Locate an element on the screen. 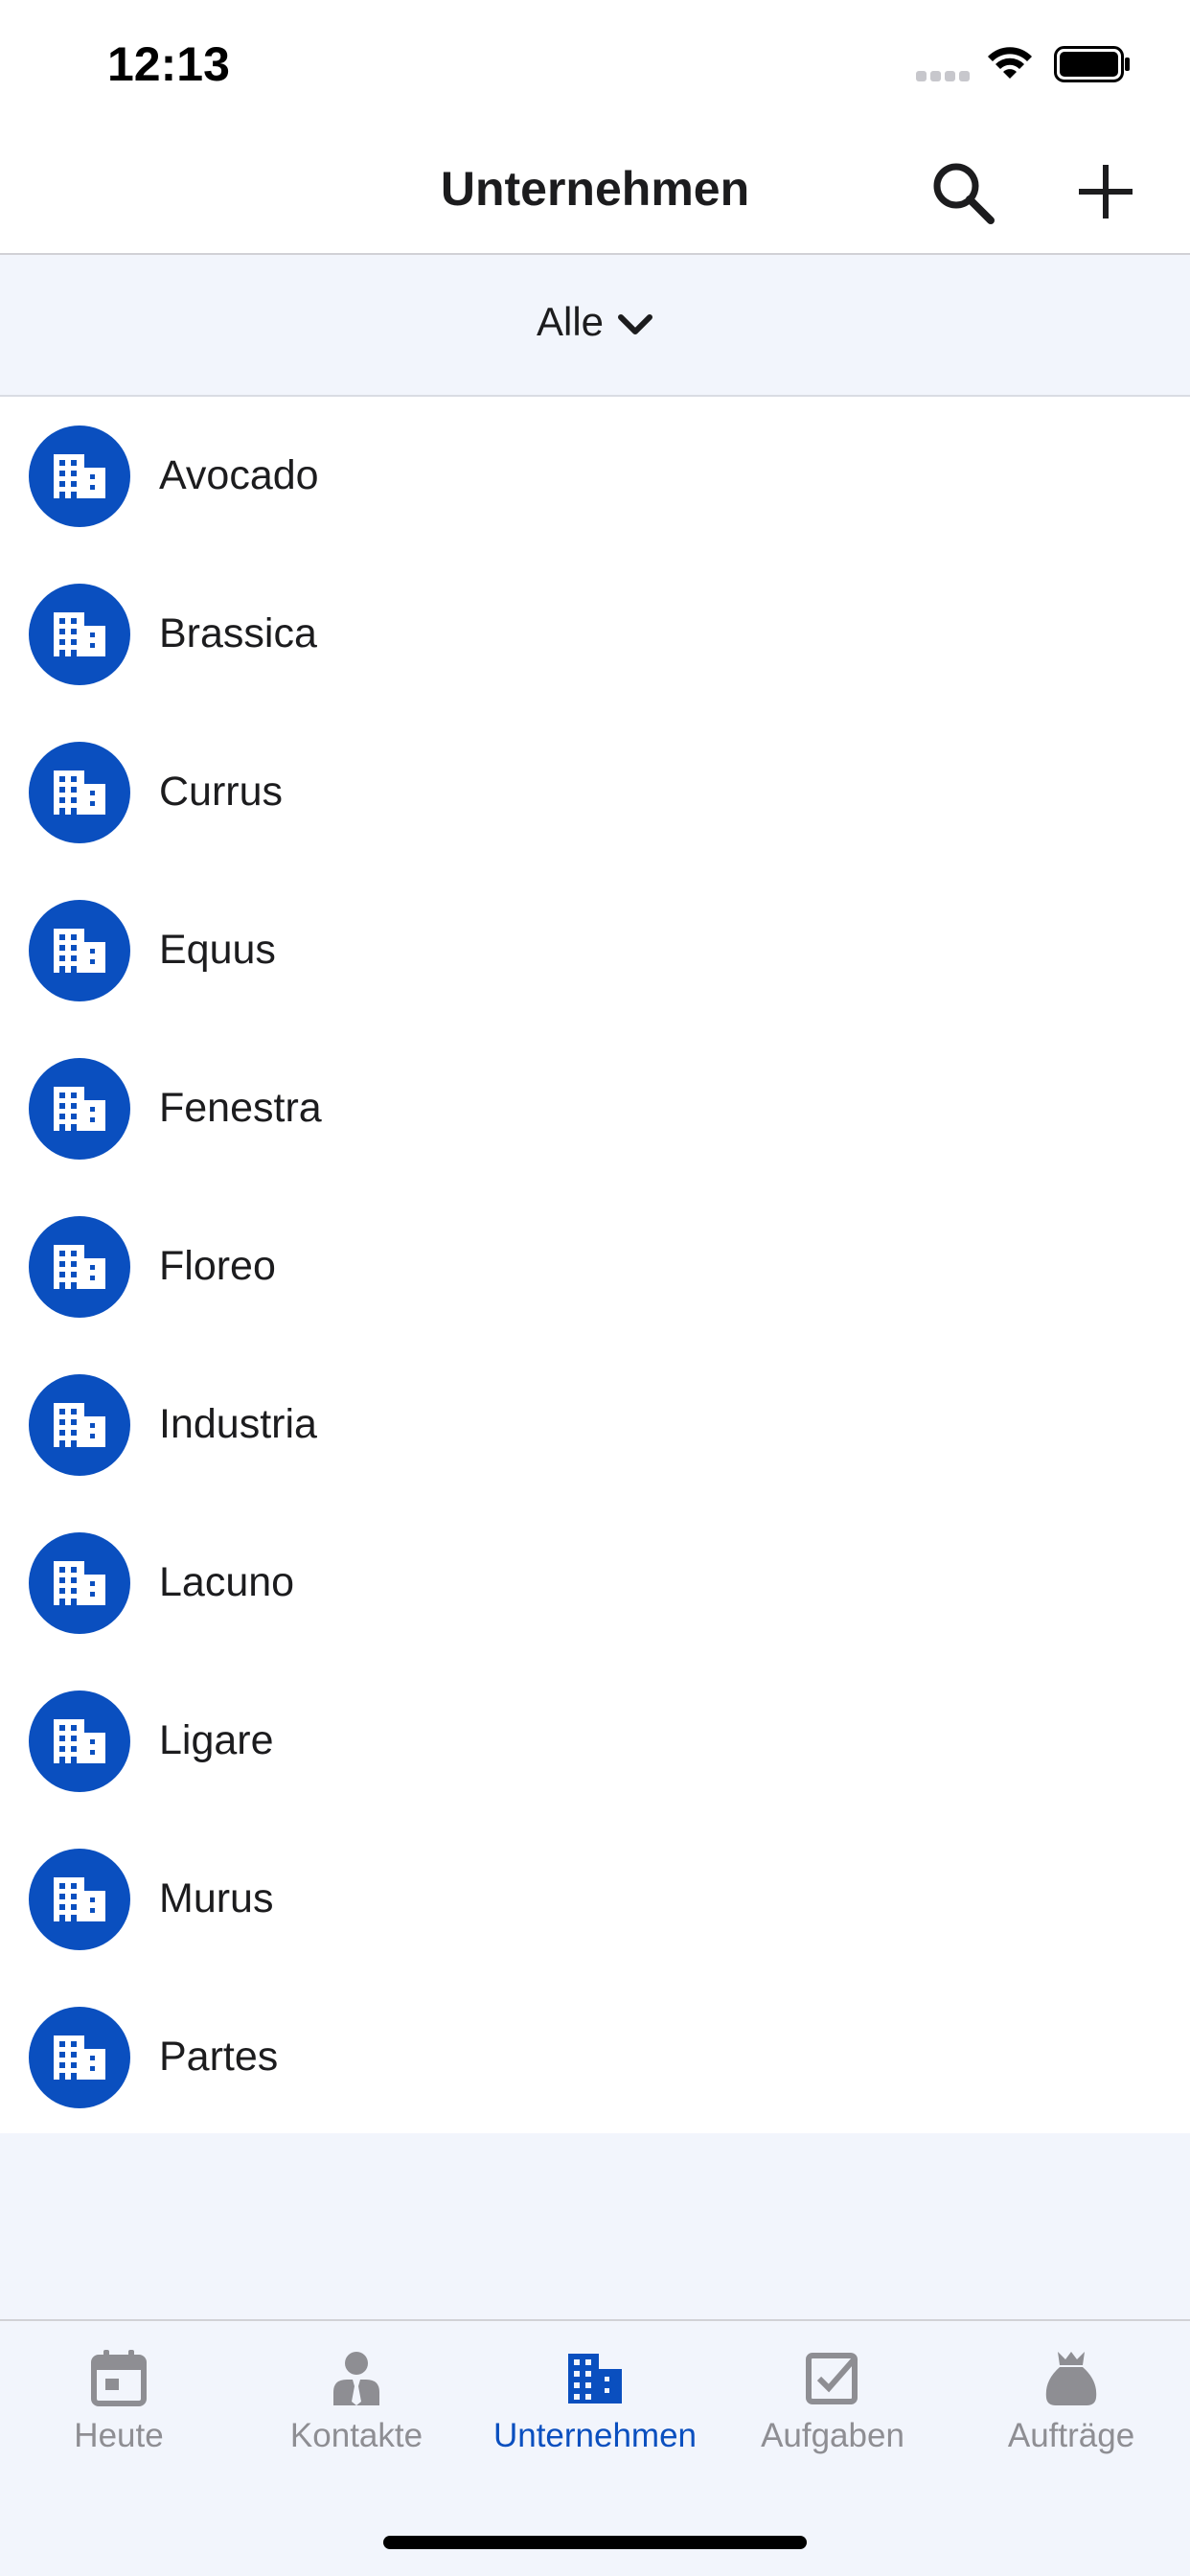 This screenshot has height=2576, width=1190. company-name: Lacuno is located at coordinates (227, 1582).